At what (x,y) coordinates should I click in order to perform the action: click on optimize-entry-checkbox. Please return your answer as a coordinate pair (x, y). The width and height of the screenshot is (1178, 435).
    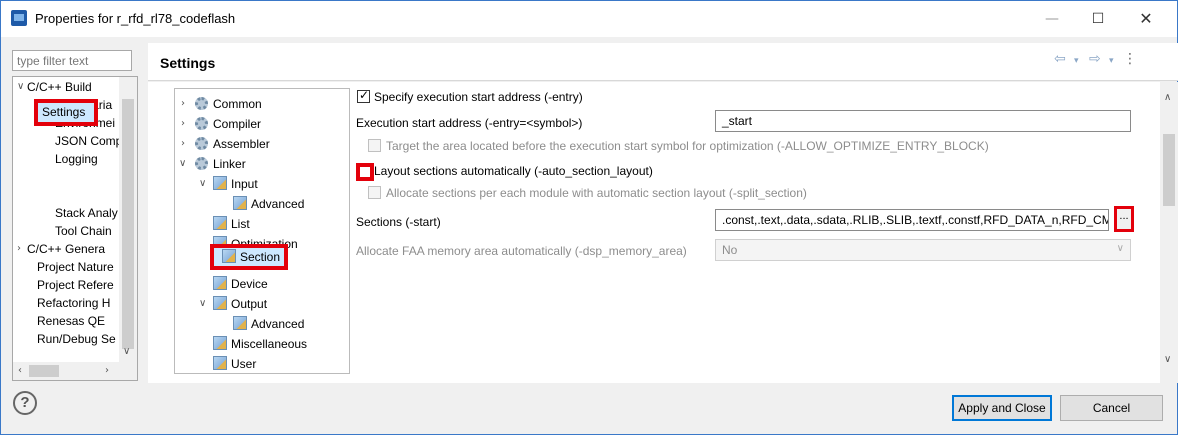
    Looking at the image, I should click on (374, 145).